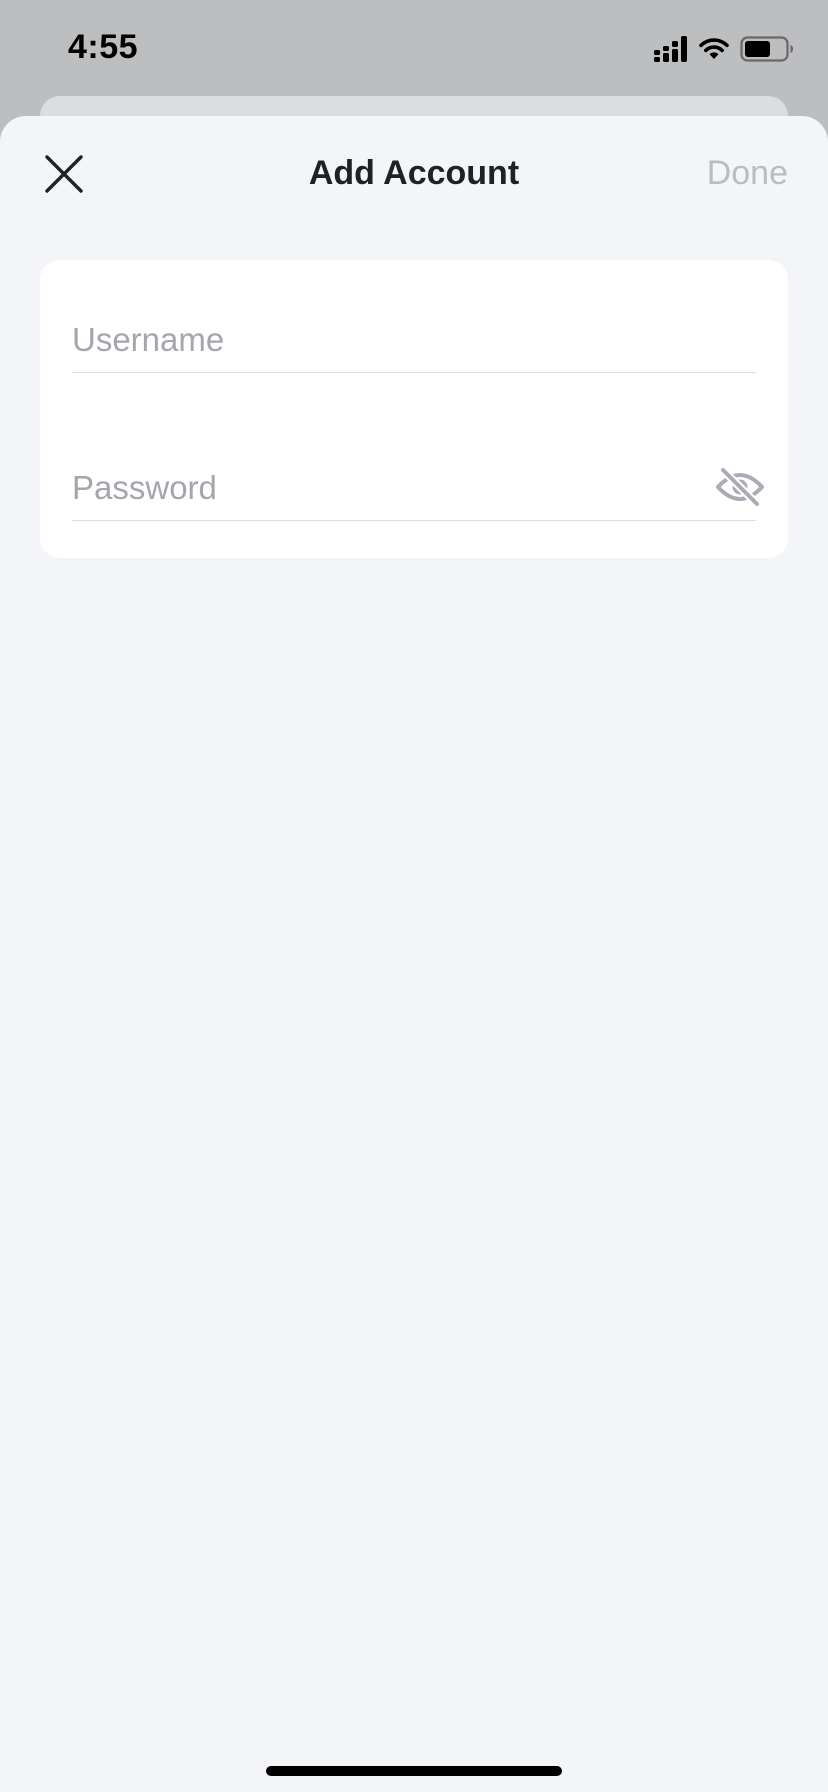 This screenshot has width=828, height=1792. What do you see at coordinates (414, 48) in the screenshot?
I see `status-bar: 4:55` at bounding box center [414, 48].